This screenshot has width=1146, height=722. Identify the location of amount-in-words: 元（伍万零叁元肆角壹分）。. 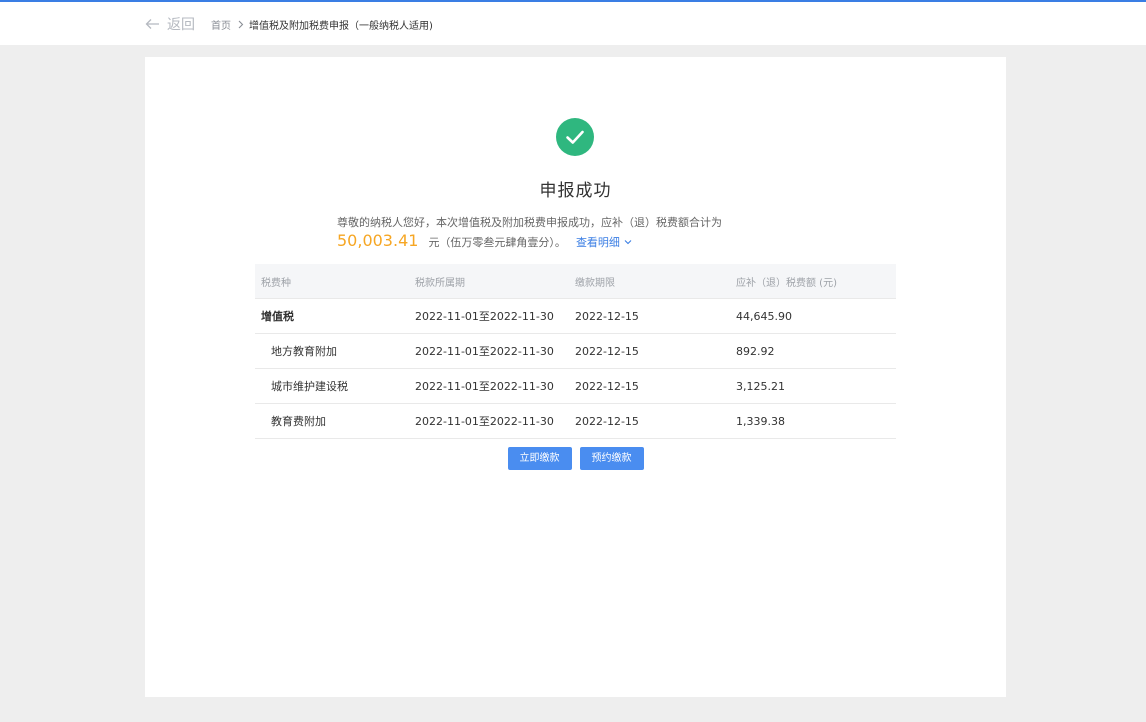
(497, 242).